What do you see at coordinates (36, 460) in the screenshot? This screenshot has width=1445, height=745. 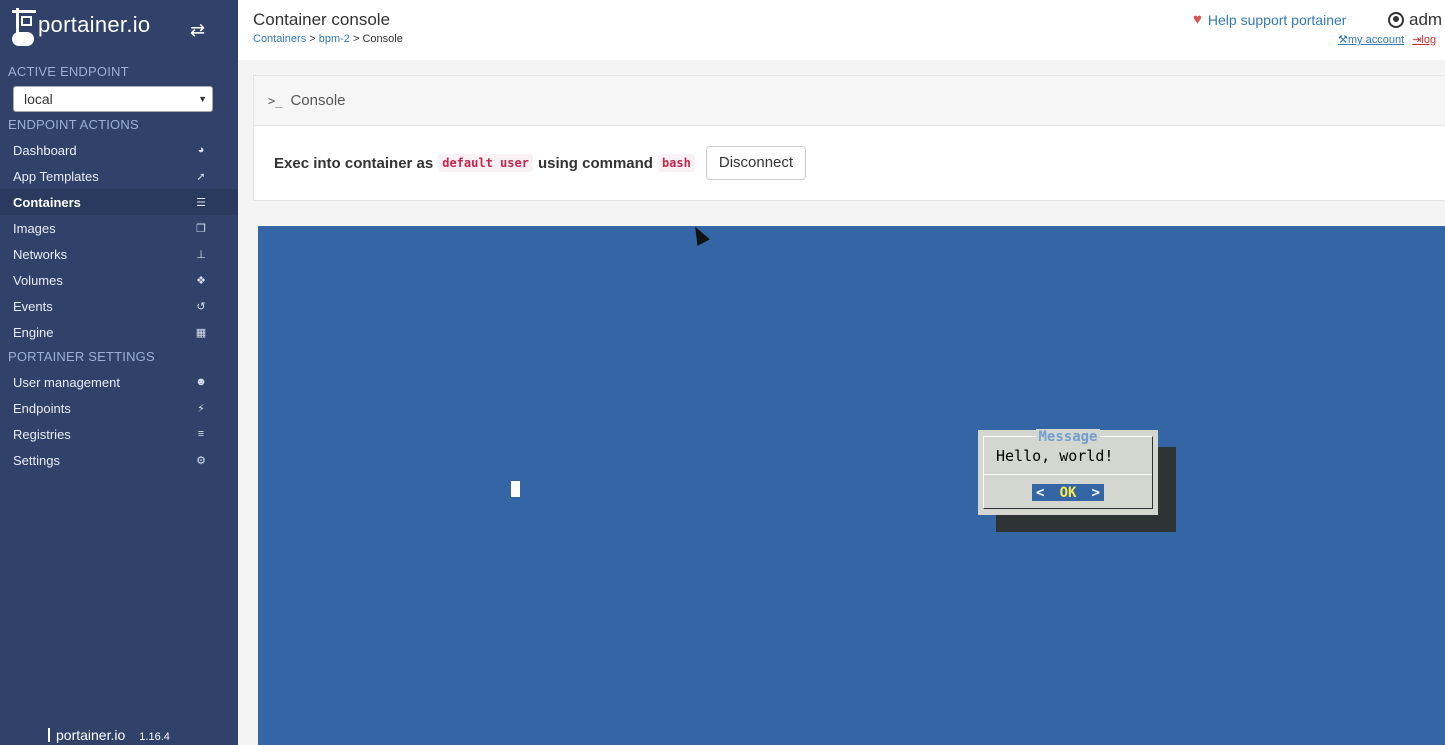 I see `sidebar-item-label: Settings` at bounding box center [36, 460].